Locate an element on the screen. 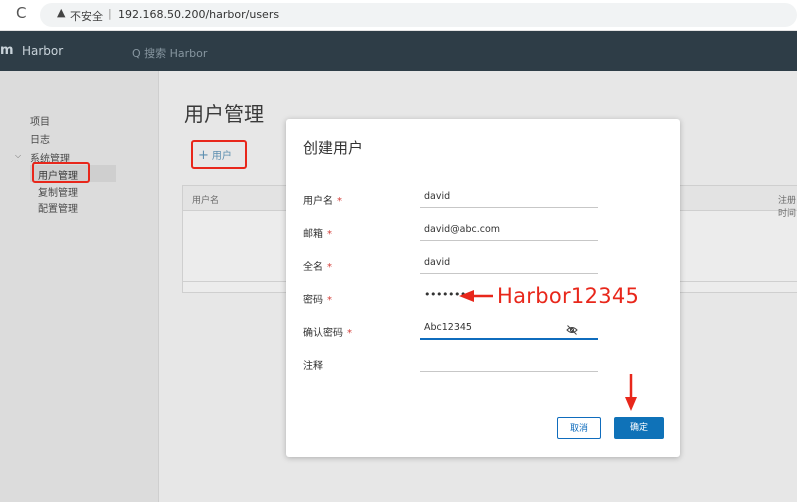  annotation-arrows is located at coordinates (548, 350).